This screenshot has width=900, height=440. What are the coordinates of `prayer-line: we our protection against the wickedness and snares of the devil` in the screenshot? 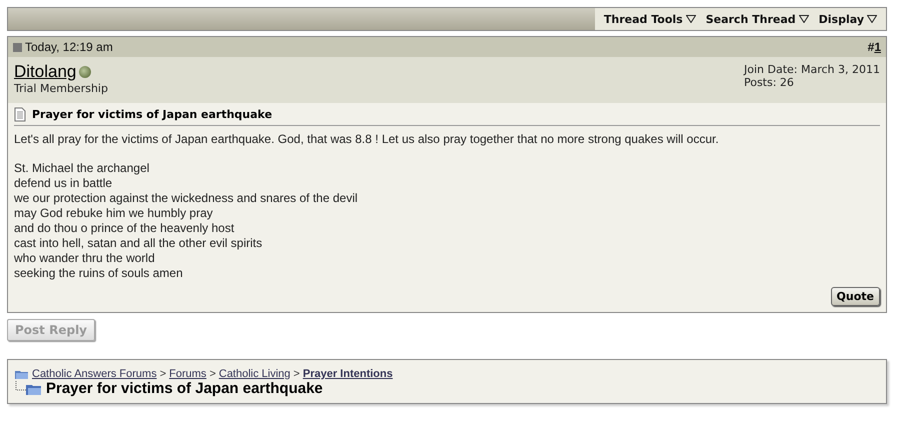 It's located at (186, 198).